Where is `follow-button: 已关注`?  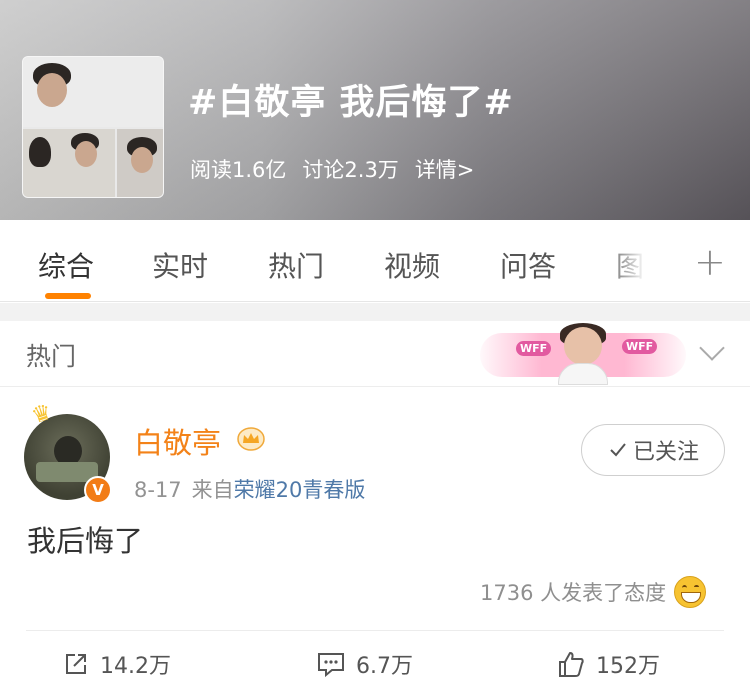 follow-button: 已关注 is located at coordinates (653, 450).